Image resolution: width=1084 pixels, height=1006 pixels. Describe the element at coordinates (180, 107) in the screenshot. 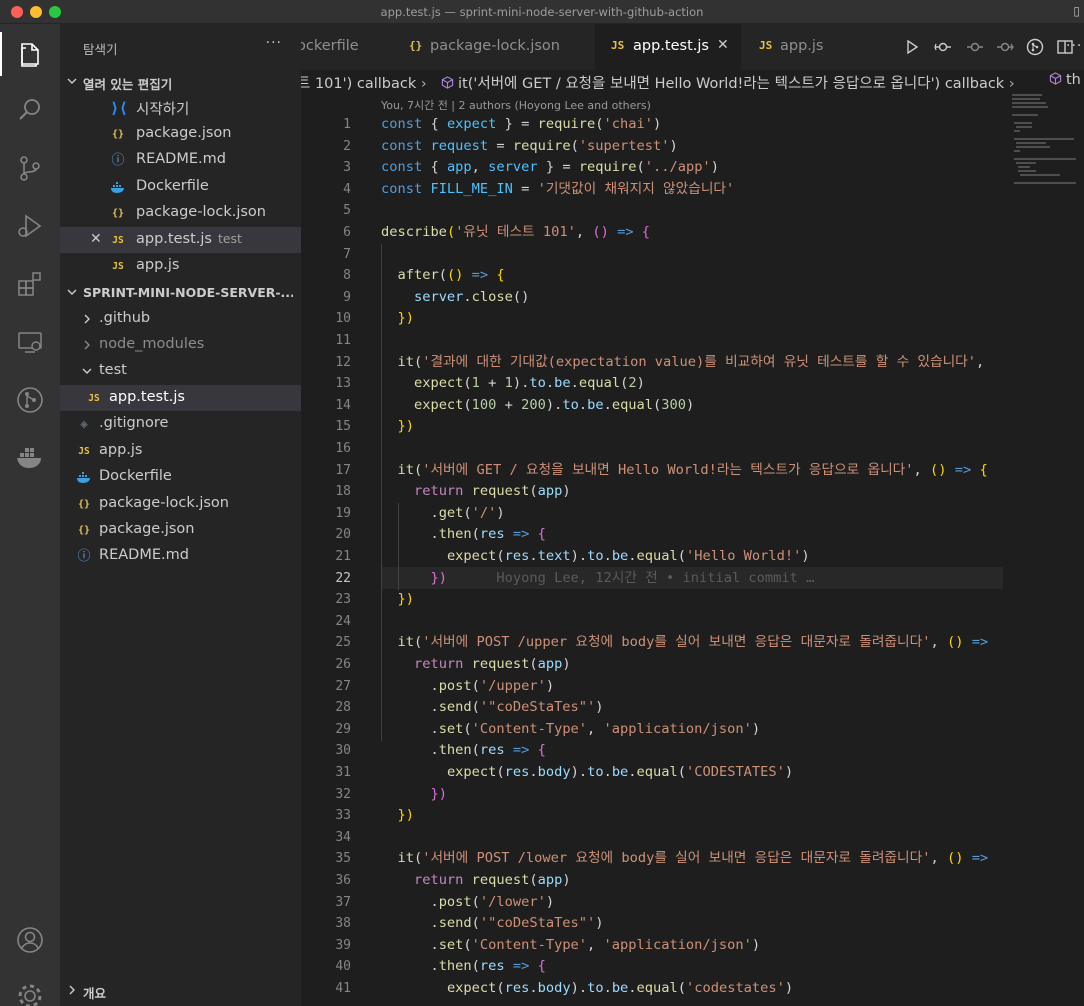

I see `open-editor-item: ⟩⟨ 시작하기` at that location.